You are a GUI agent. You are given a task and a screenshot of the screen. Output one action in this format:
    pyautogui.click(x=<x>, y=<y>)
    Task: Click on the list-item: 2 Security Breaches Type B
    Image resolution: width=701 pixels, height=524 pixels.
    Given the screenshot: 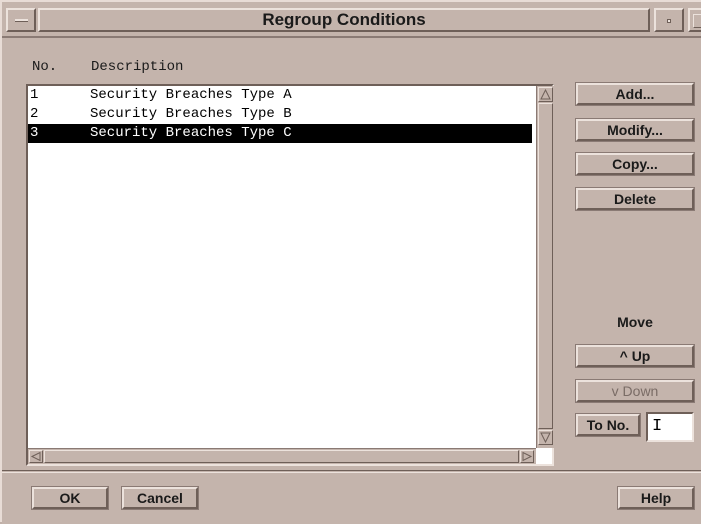 What is the action you would take?
    pyautogui.click(x=280, y=114)
    